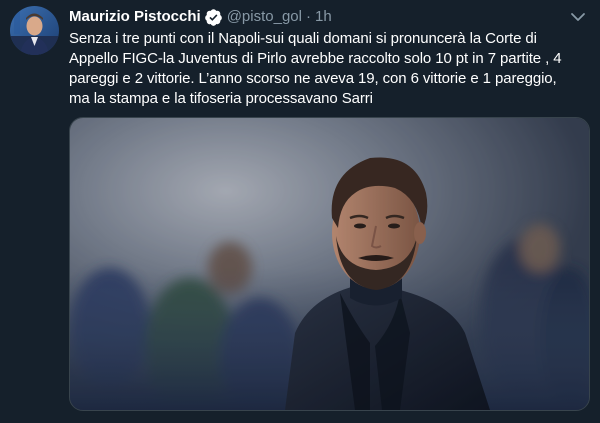  I want to click on tweet-header: Maurizio Pistocchi @pisto_gol · 1h, so click(200, 17).